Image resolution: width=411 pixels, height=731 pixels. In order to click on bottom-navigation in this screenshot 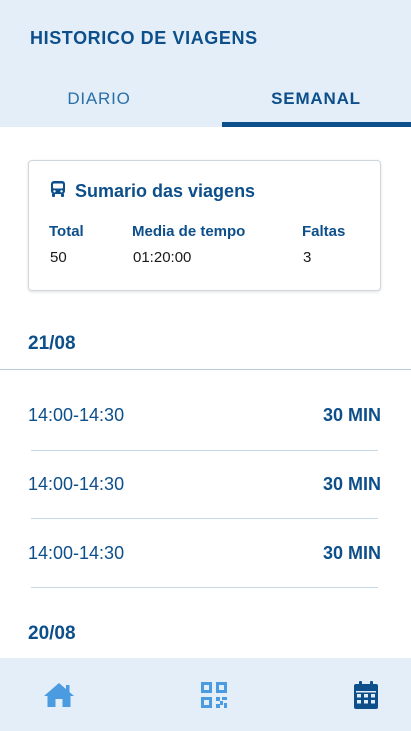, I will do `click(205, 694)`.